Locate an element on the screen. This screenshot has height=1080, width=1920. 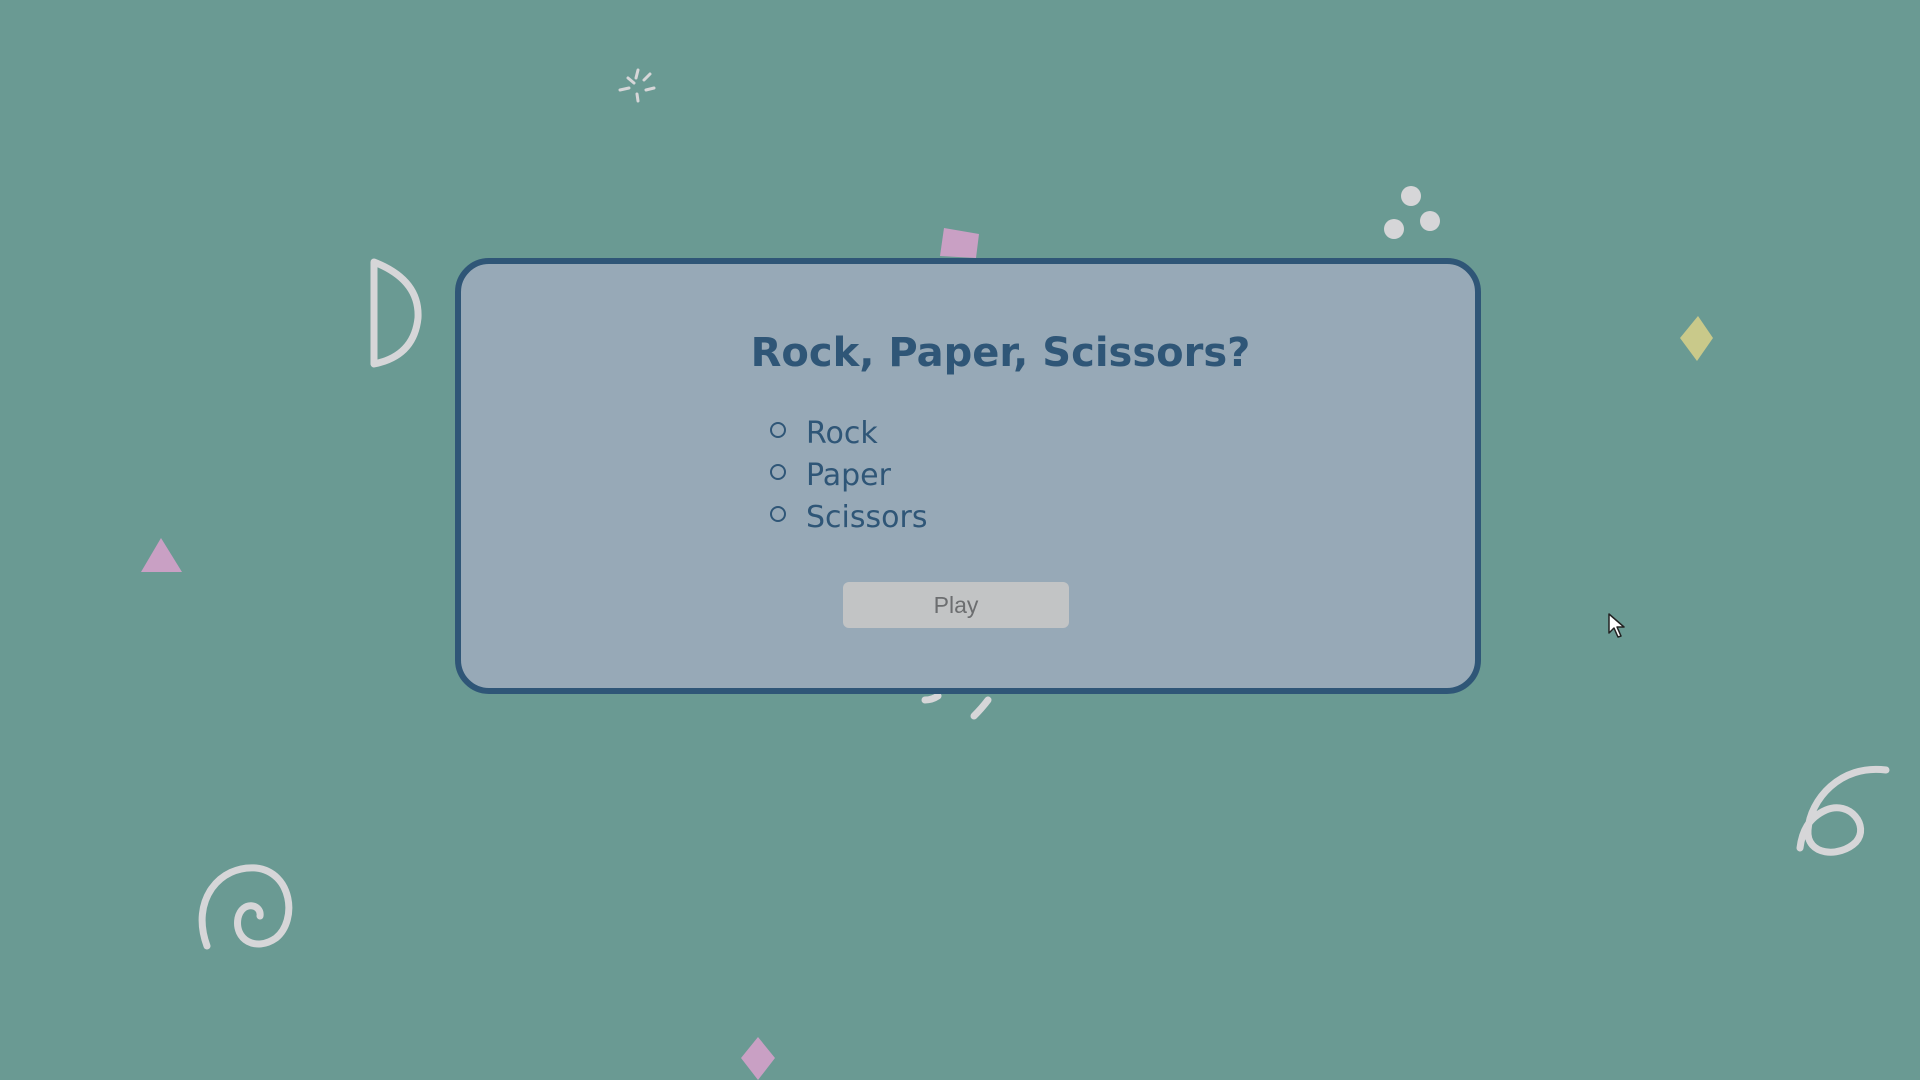
choice-list: Rock Paper Scissors is located at coordinates (848, 475).